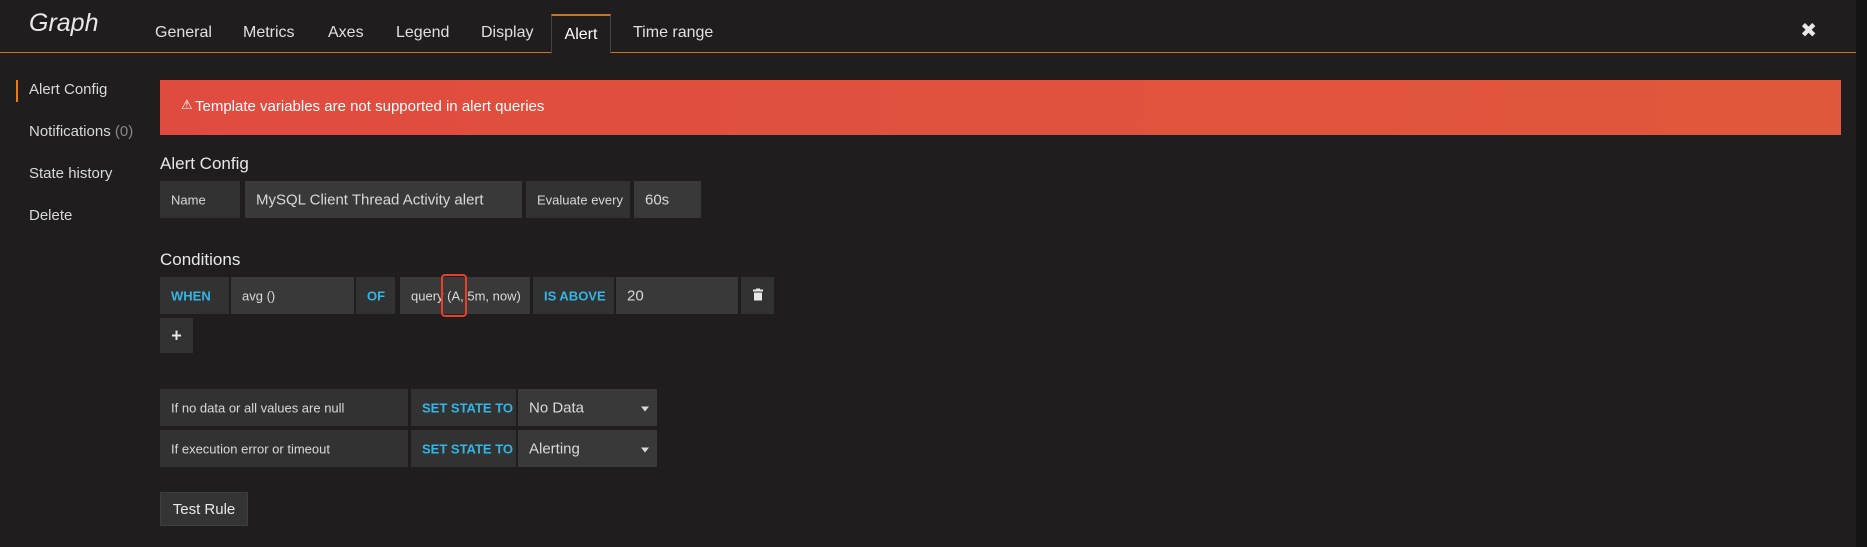  I want to click on tab-metrics: Metrics, so click(269, 33).